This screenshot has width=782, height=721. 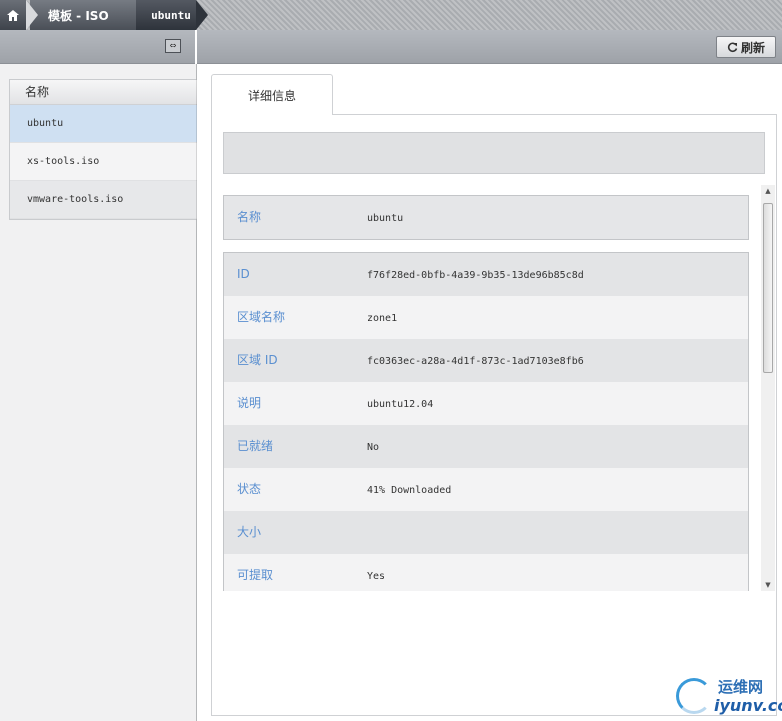 What do you see at coordinates (489, 47) in the screenshot?
I see `detail-toolbar: 刷新` at bounding box center [489, 47].